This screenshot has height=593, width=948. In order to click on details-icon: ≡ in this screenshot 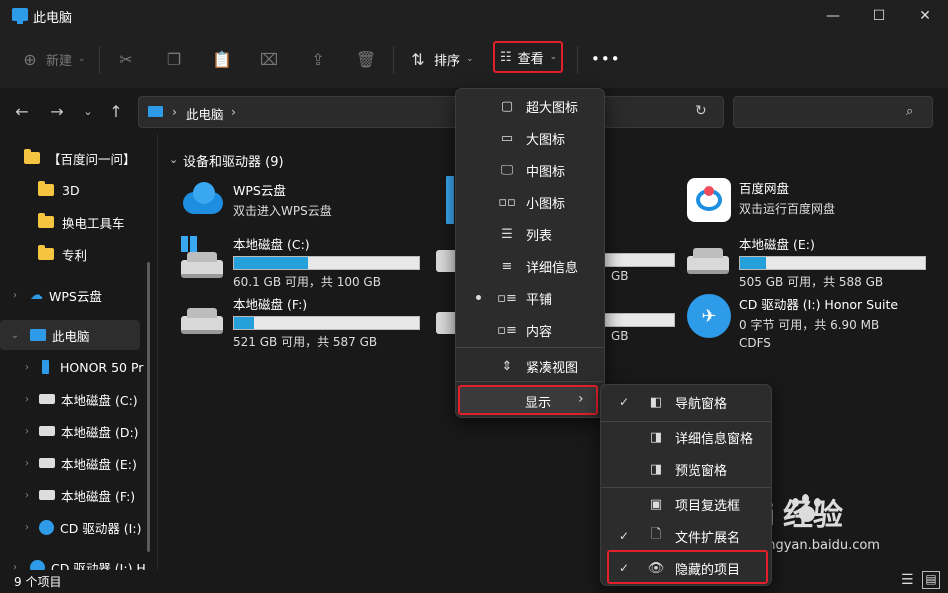, I will do `click(507, 266)`.